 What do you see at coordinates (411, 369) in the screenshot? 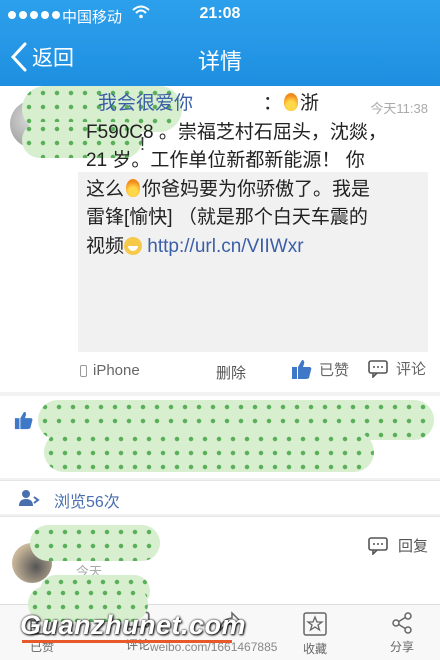
I see `comment-label: 评论` at bounding box center [411, 369].